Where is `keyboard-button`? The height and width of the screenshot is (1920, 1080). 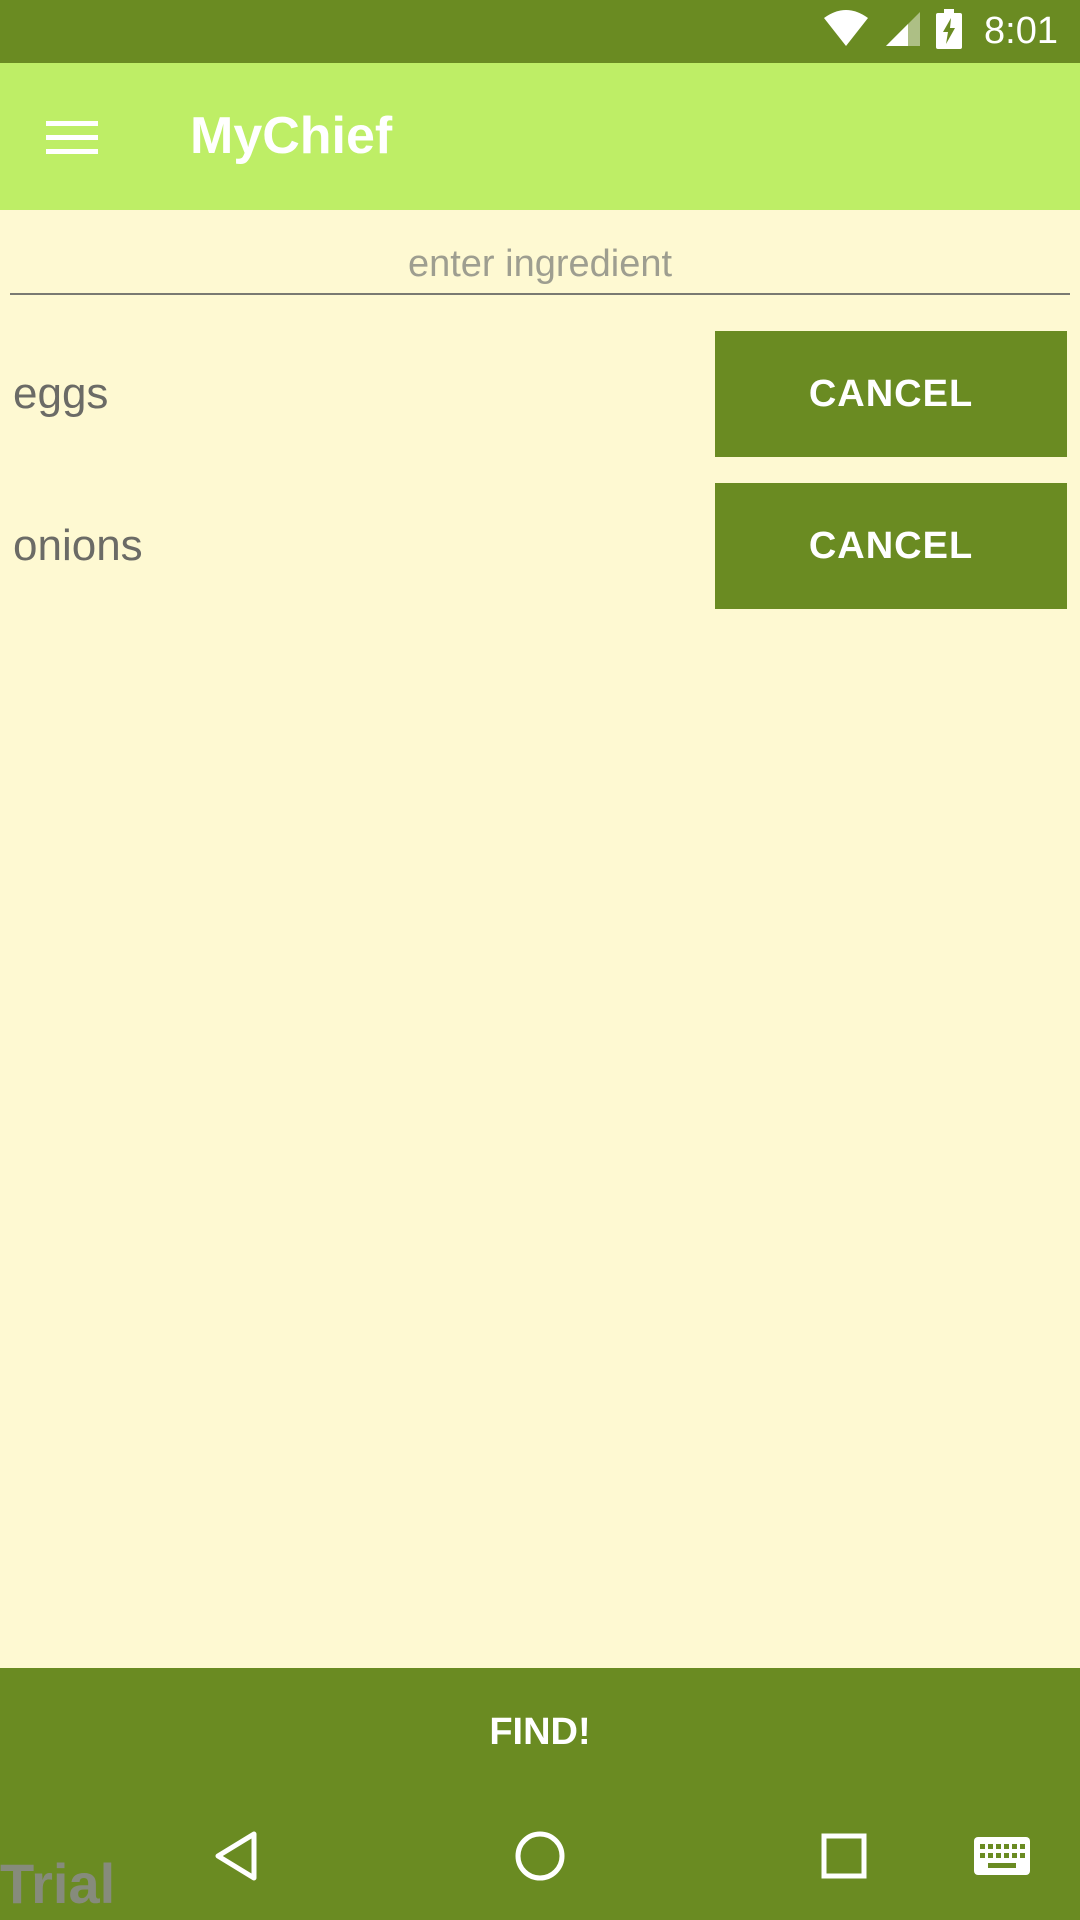 keyboard-button is located at coordinates (1002, 1858).